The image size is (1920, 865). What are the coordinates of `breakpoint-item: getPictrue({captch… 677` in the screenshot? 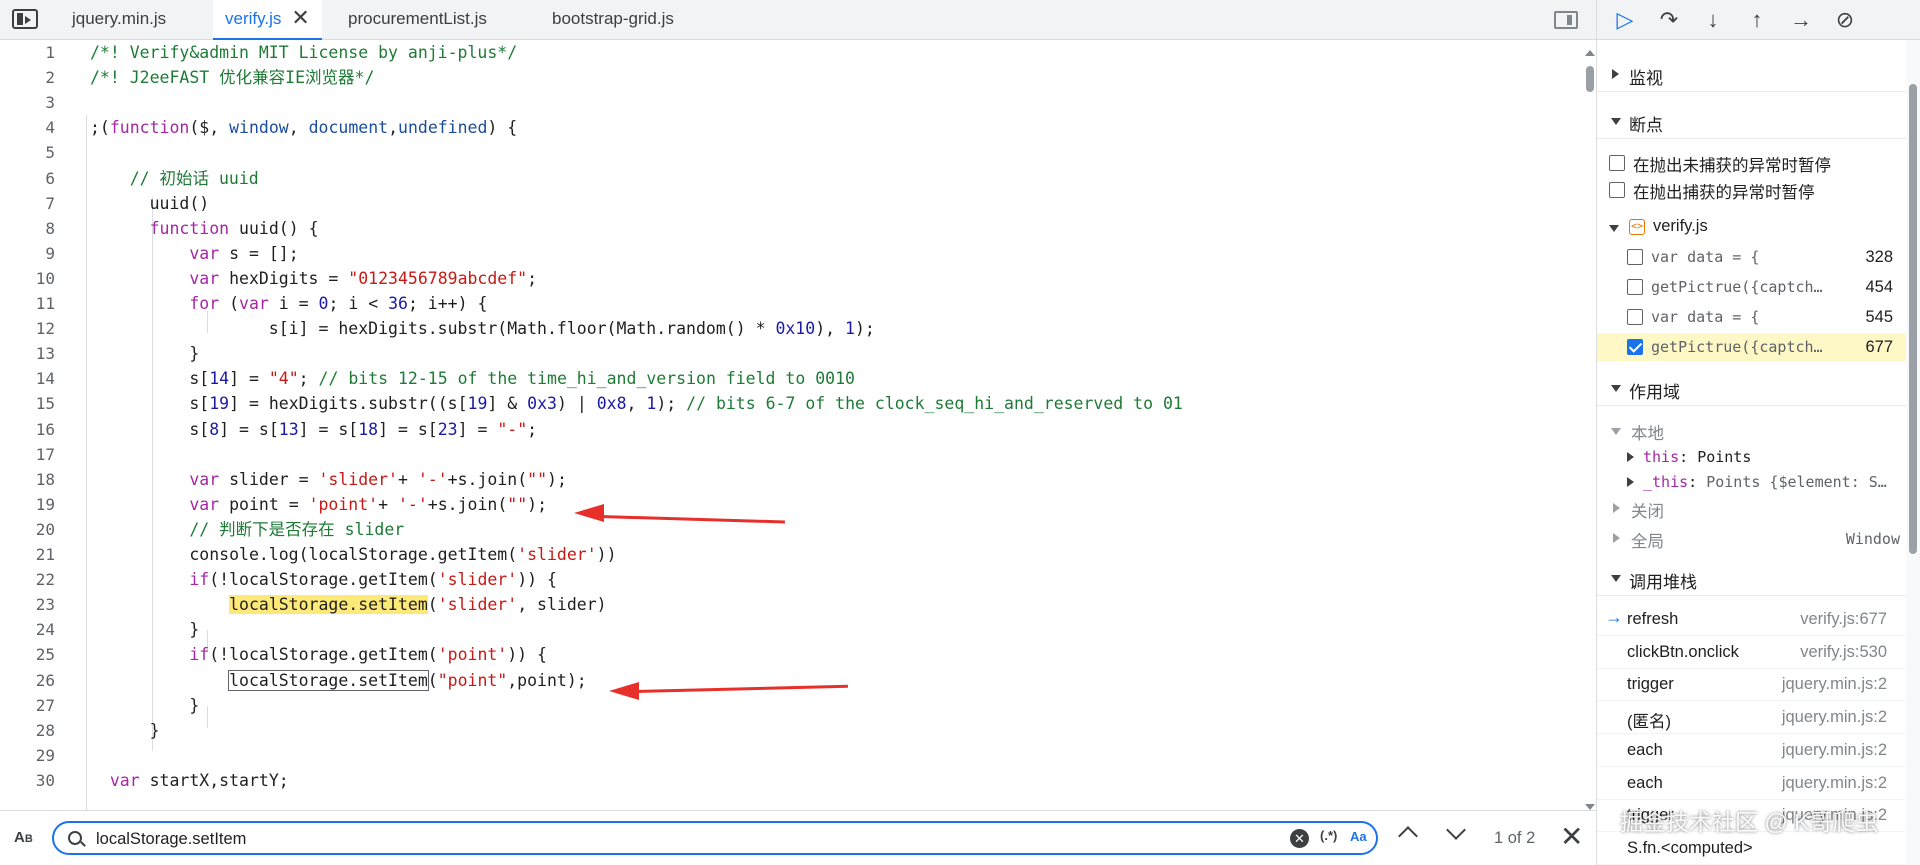 It's located at (1752, 347).